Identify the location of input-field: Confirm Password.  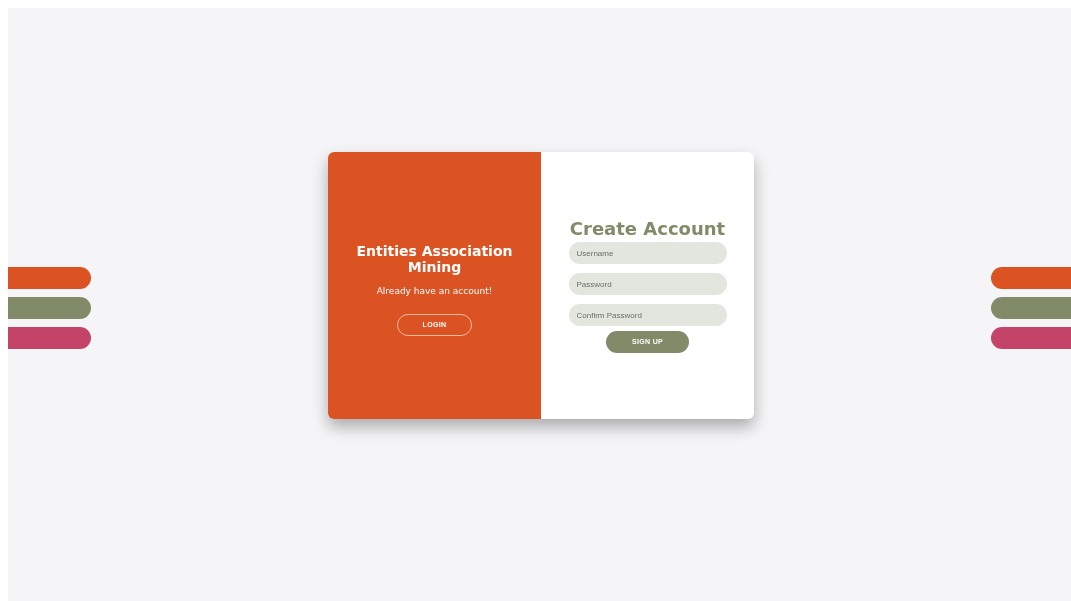
(647, 315).